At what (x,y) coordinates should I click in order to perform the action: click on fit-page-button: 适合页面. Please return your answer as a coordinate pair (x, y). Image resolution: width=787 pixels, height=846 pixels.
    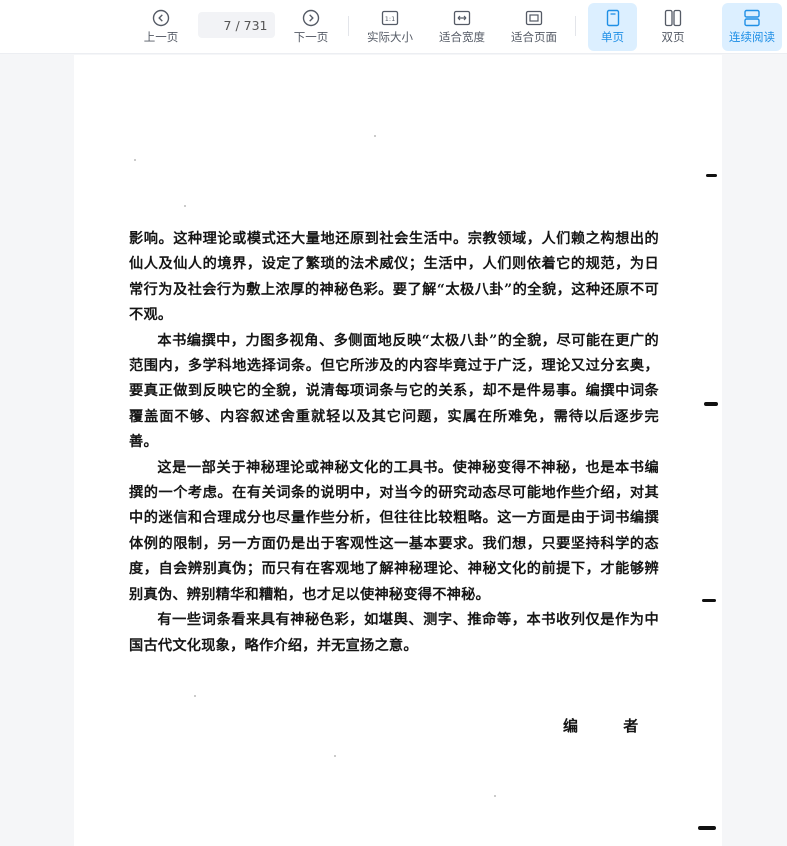
    Looking at the image, I should click on (534, 27).